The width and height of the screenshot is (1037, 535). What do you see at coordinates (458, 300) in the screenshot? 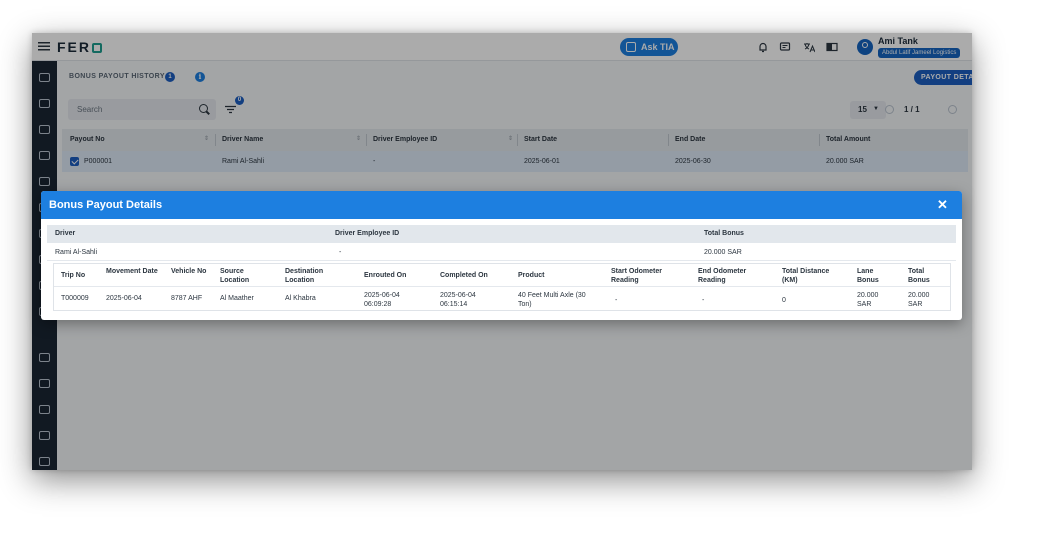
I see `completed-on: 2025-06-04 06:15:14` at bounding box center [458, 300].